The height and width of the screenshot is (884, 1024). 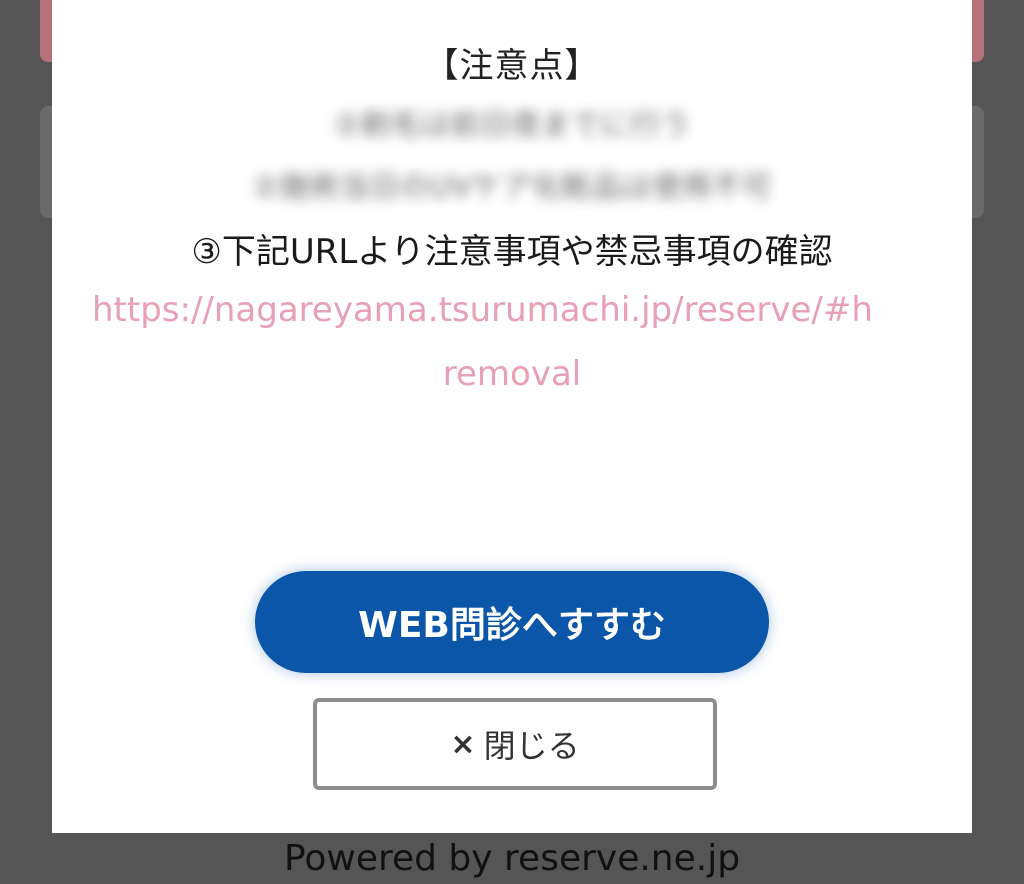 I want to click on close-button-label: 閉じる, so click(x=531, y=746).